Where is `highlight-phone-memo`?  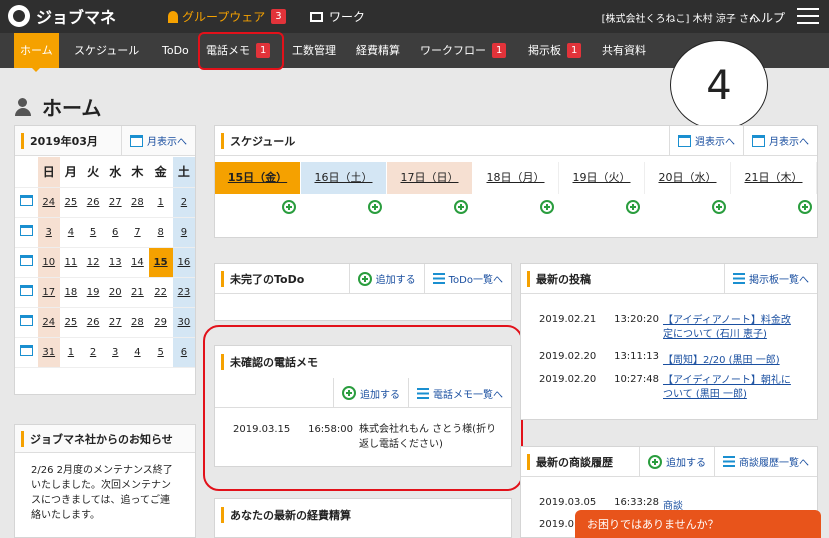 highlight-phone-memo is located at coordinates (241, 51).